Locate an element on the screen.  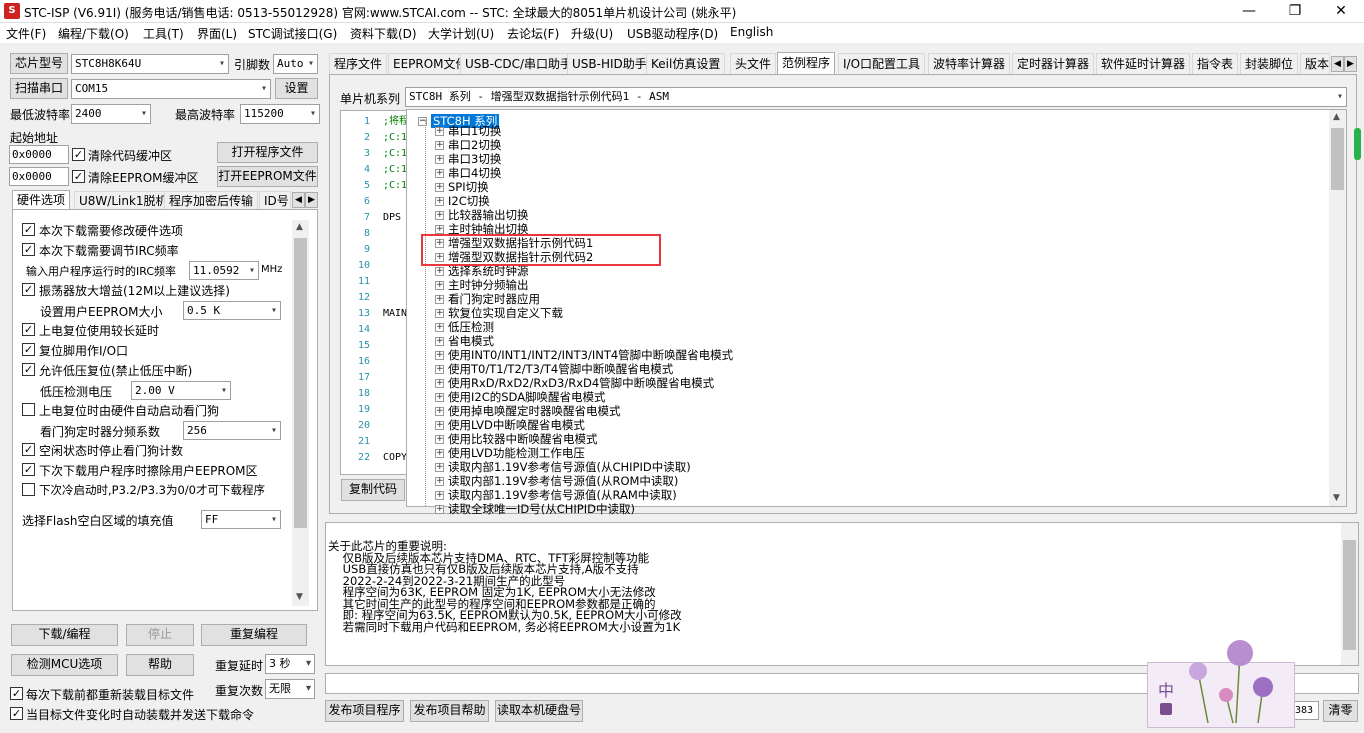
tab-encrypted-transfer: 程序加密后传输 is located at coordinates (211, 200).